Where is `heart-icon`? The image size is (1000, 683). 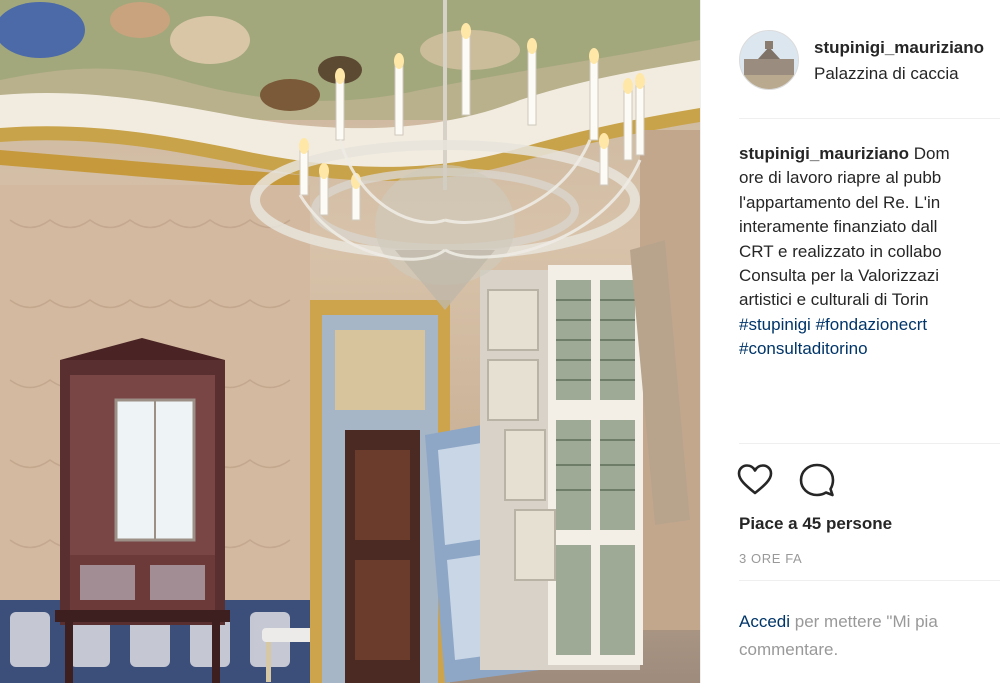 heart-icon is located at coordinates (755, 480).